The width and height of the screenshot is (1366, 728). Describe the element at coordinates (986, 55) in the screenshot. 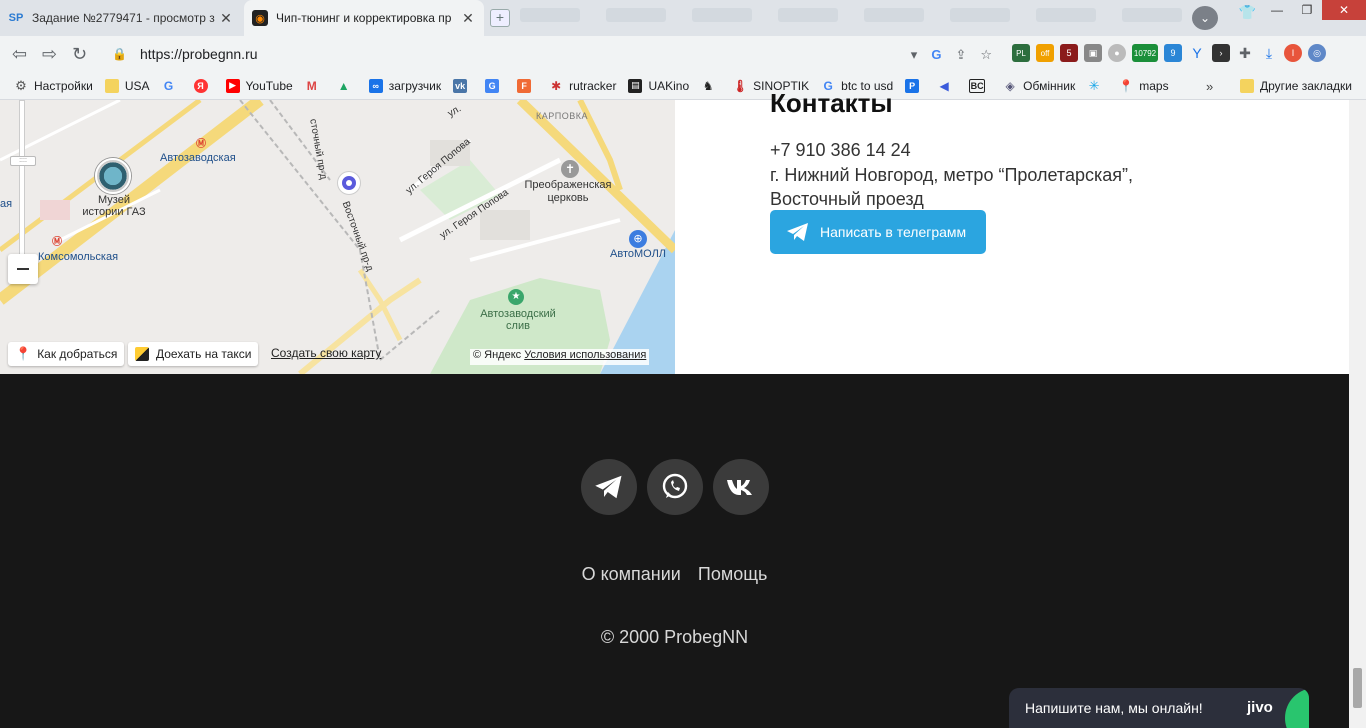

I see `bookmark-star-icon: ☆` at that location.